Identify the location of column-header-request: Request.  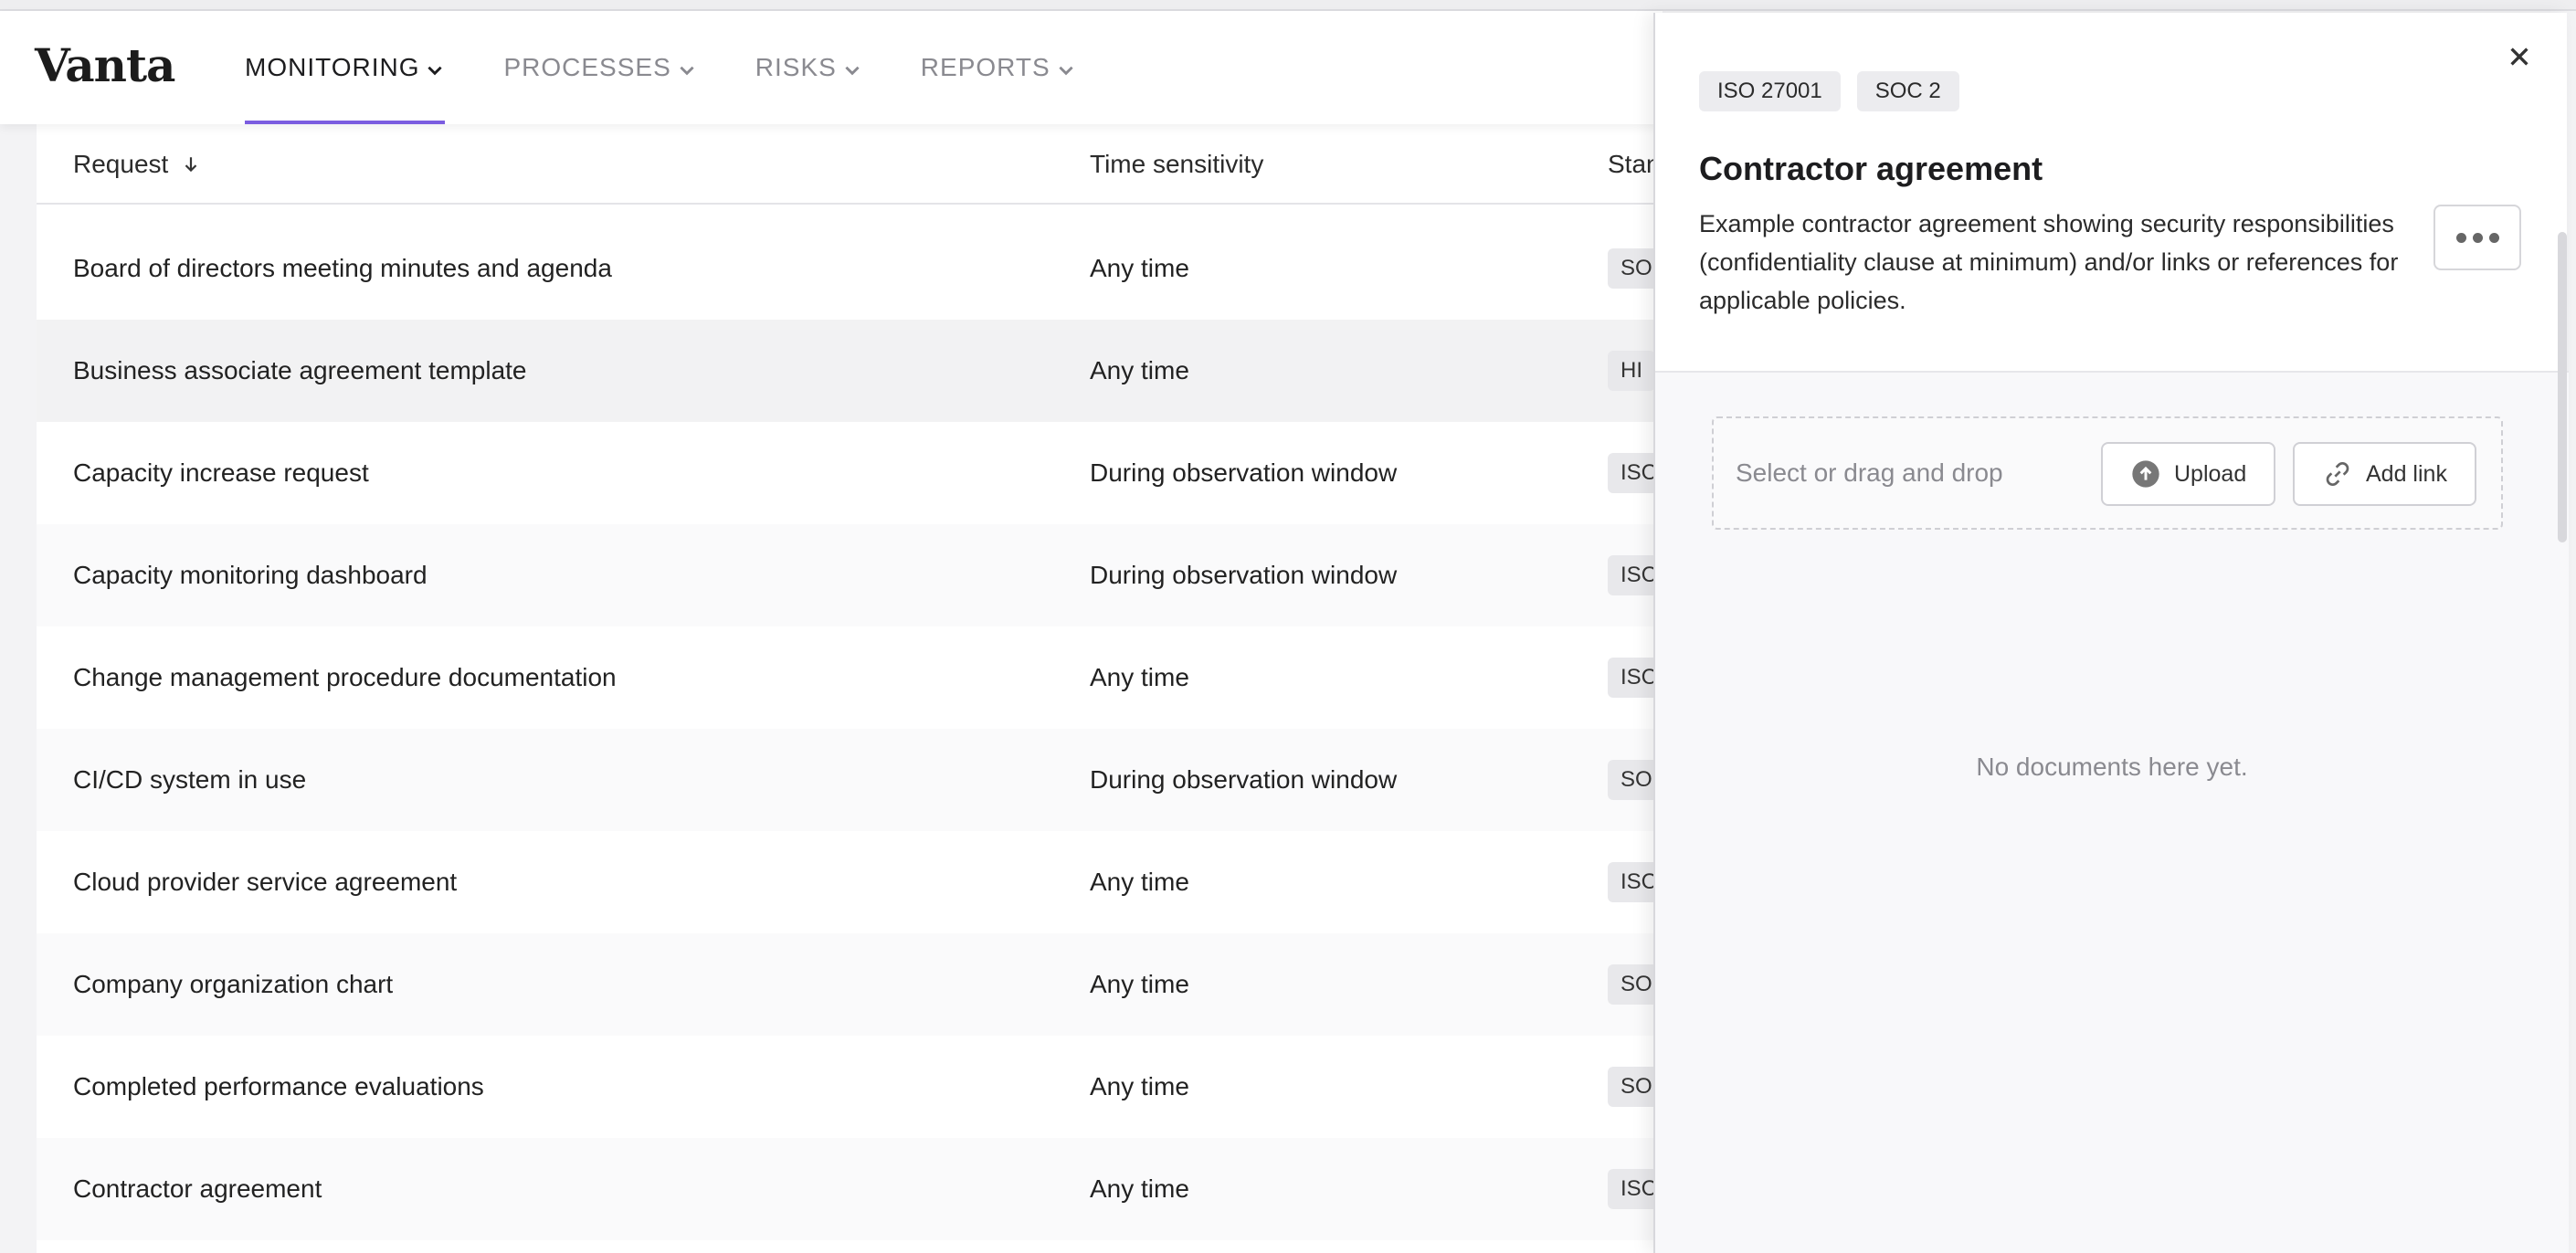
(137, 164).